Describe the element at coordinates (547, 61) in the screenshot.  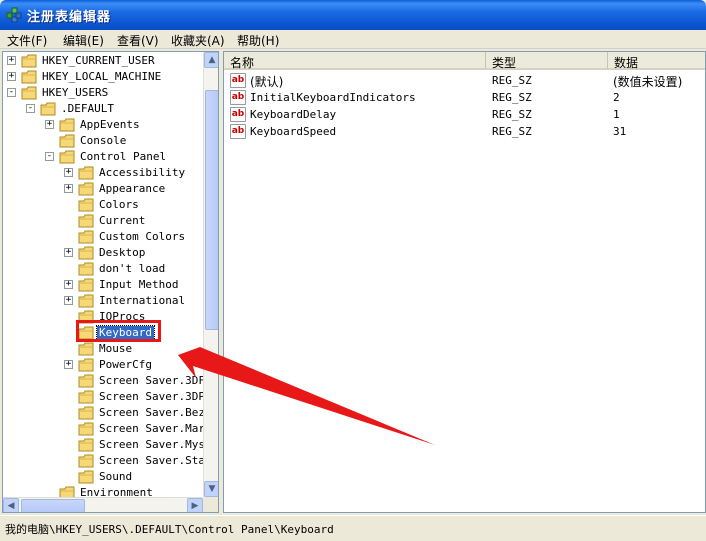
I see `column-header-type: 类型` at that location.